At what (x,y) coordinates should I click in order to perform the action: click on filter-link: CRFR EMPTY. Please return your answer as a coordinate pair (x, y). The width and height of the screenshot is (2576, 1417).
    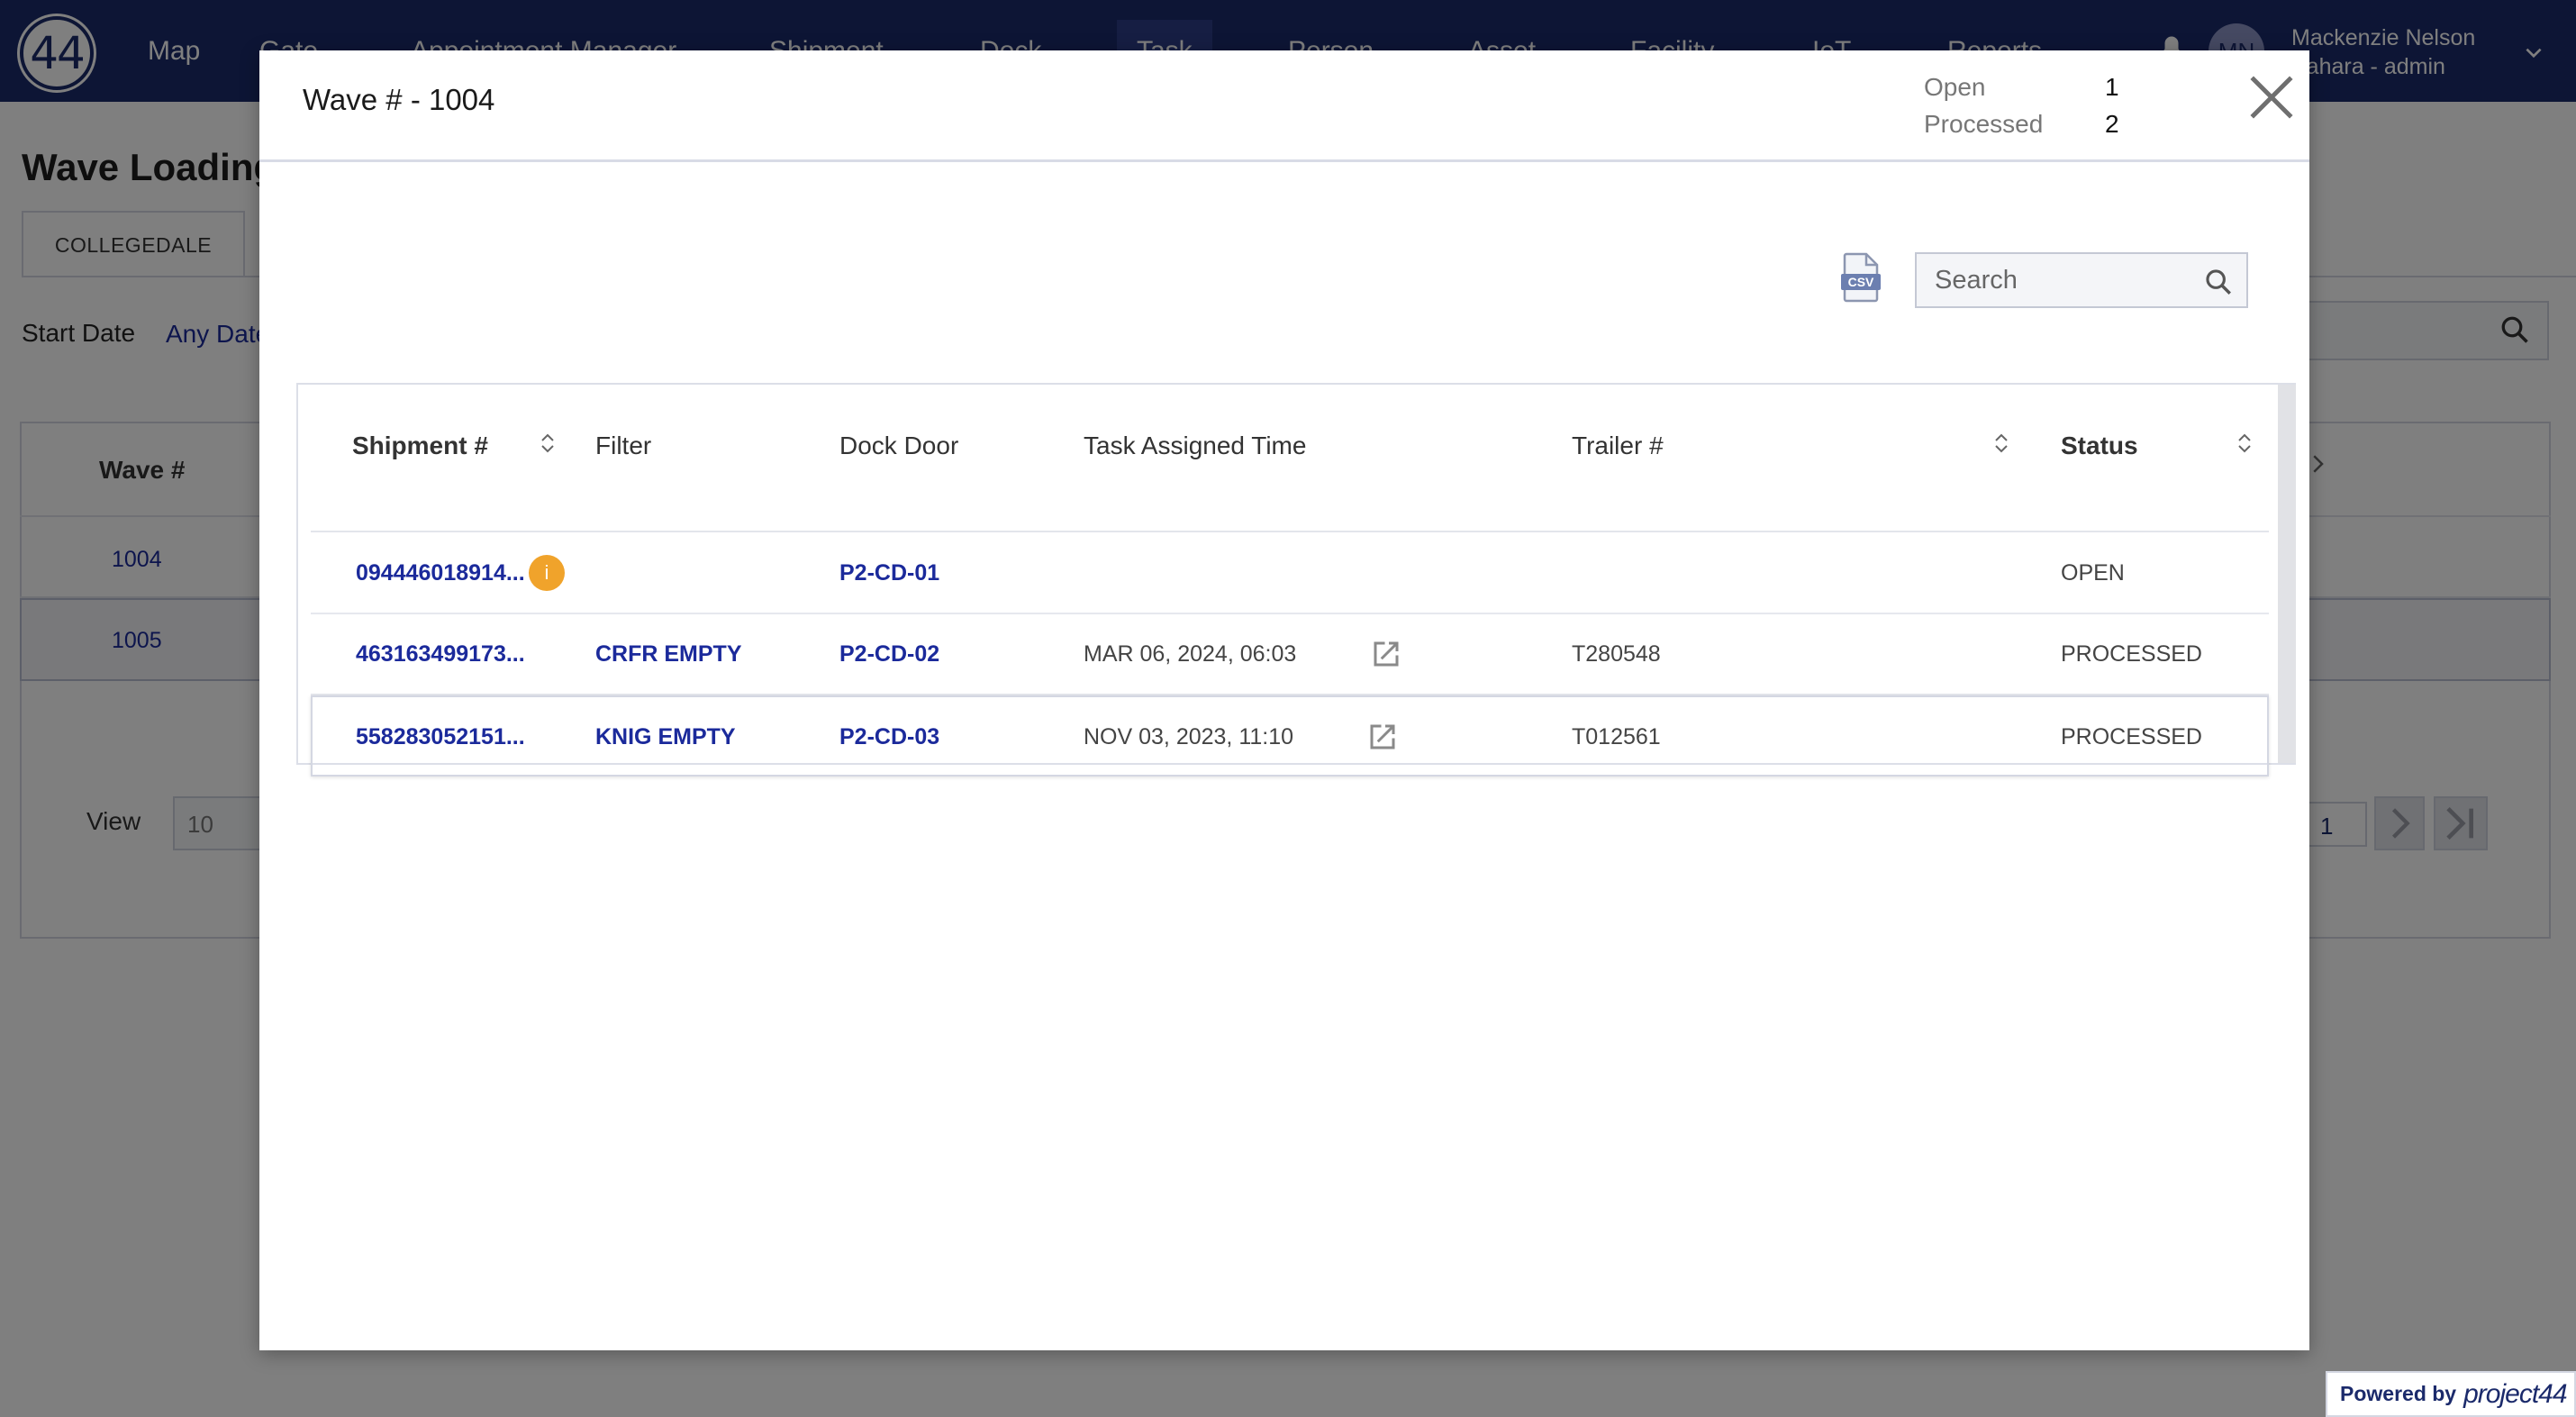
    Looking at the image, I should click on (668, 654).